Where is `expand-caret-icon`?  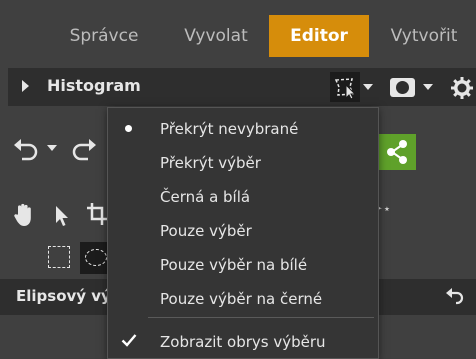
expand-caret-icon is located at coordinates (25, 86).